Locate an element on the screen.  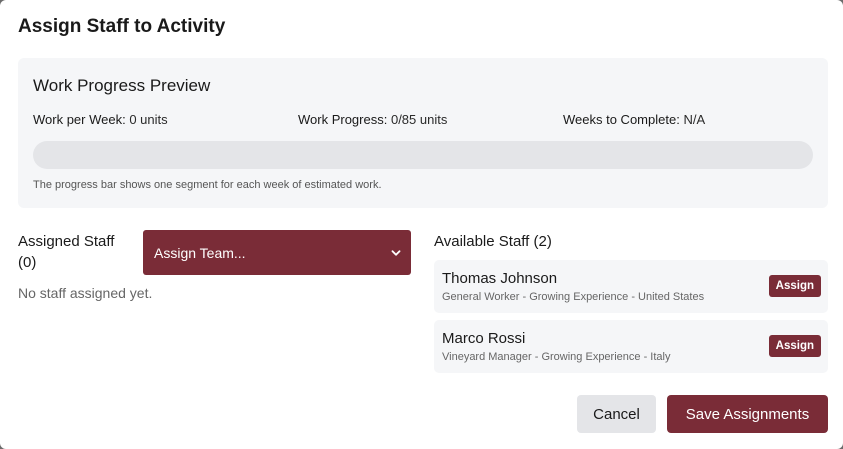
preview-title: Work Progress Preview is located at coordinates (122, 85).